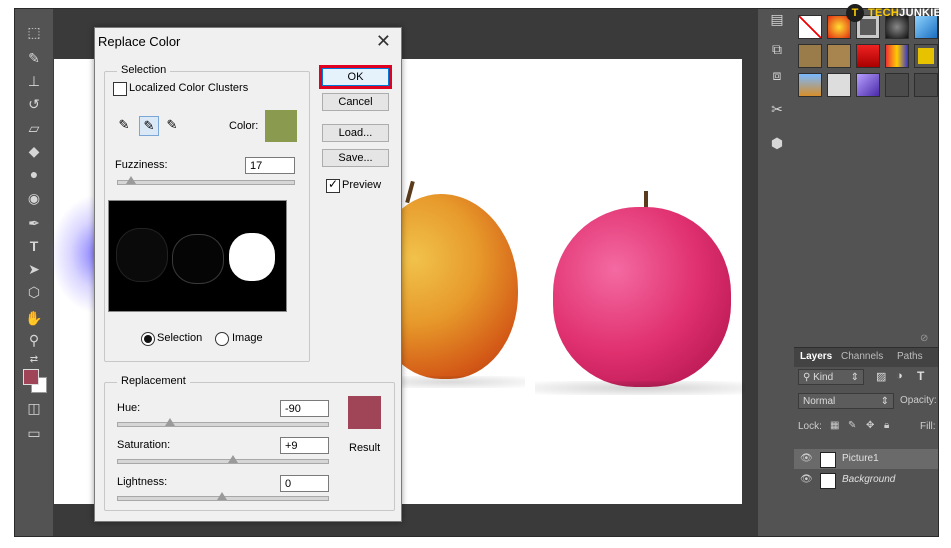 The image size is (951, 548). Describe the element at coordinates (886, 425) in the screenshot. I see `lock-all-icon: 🔒︎` at that location.